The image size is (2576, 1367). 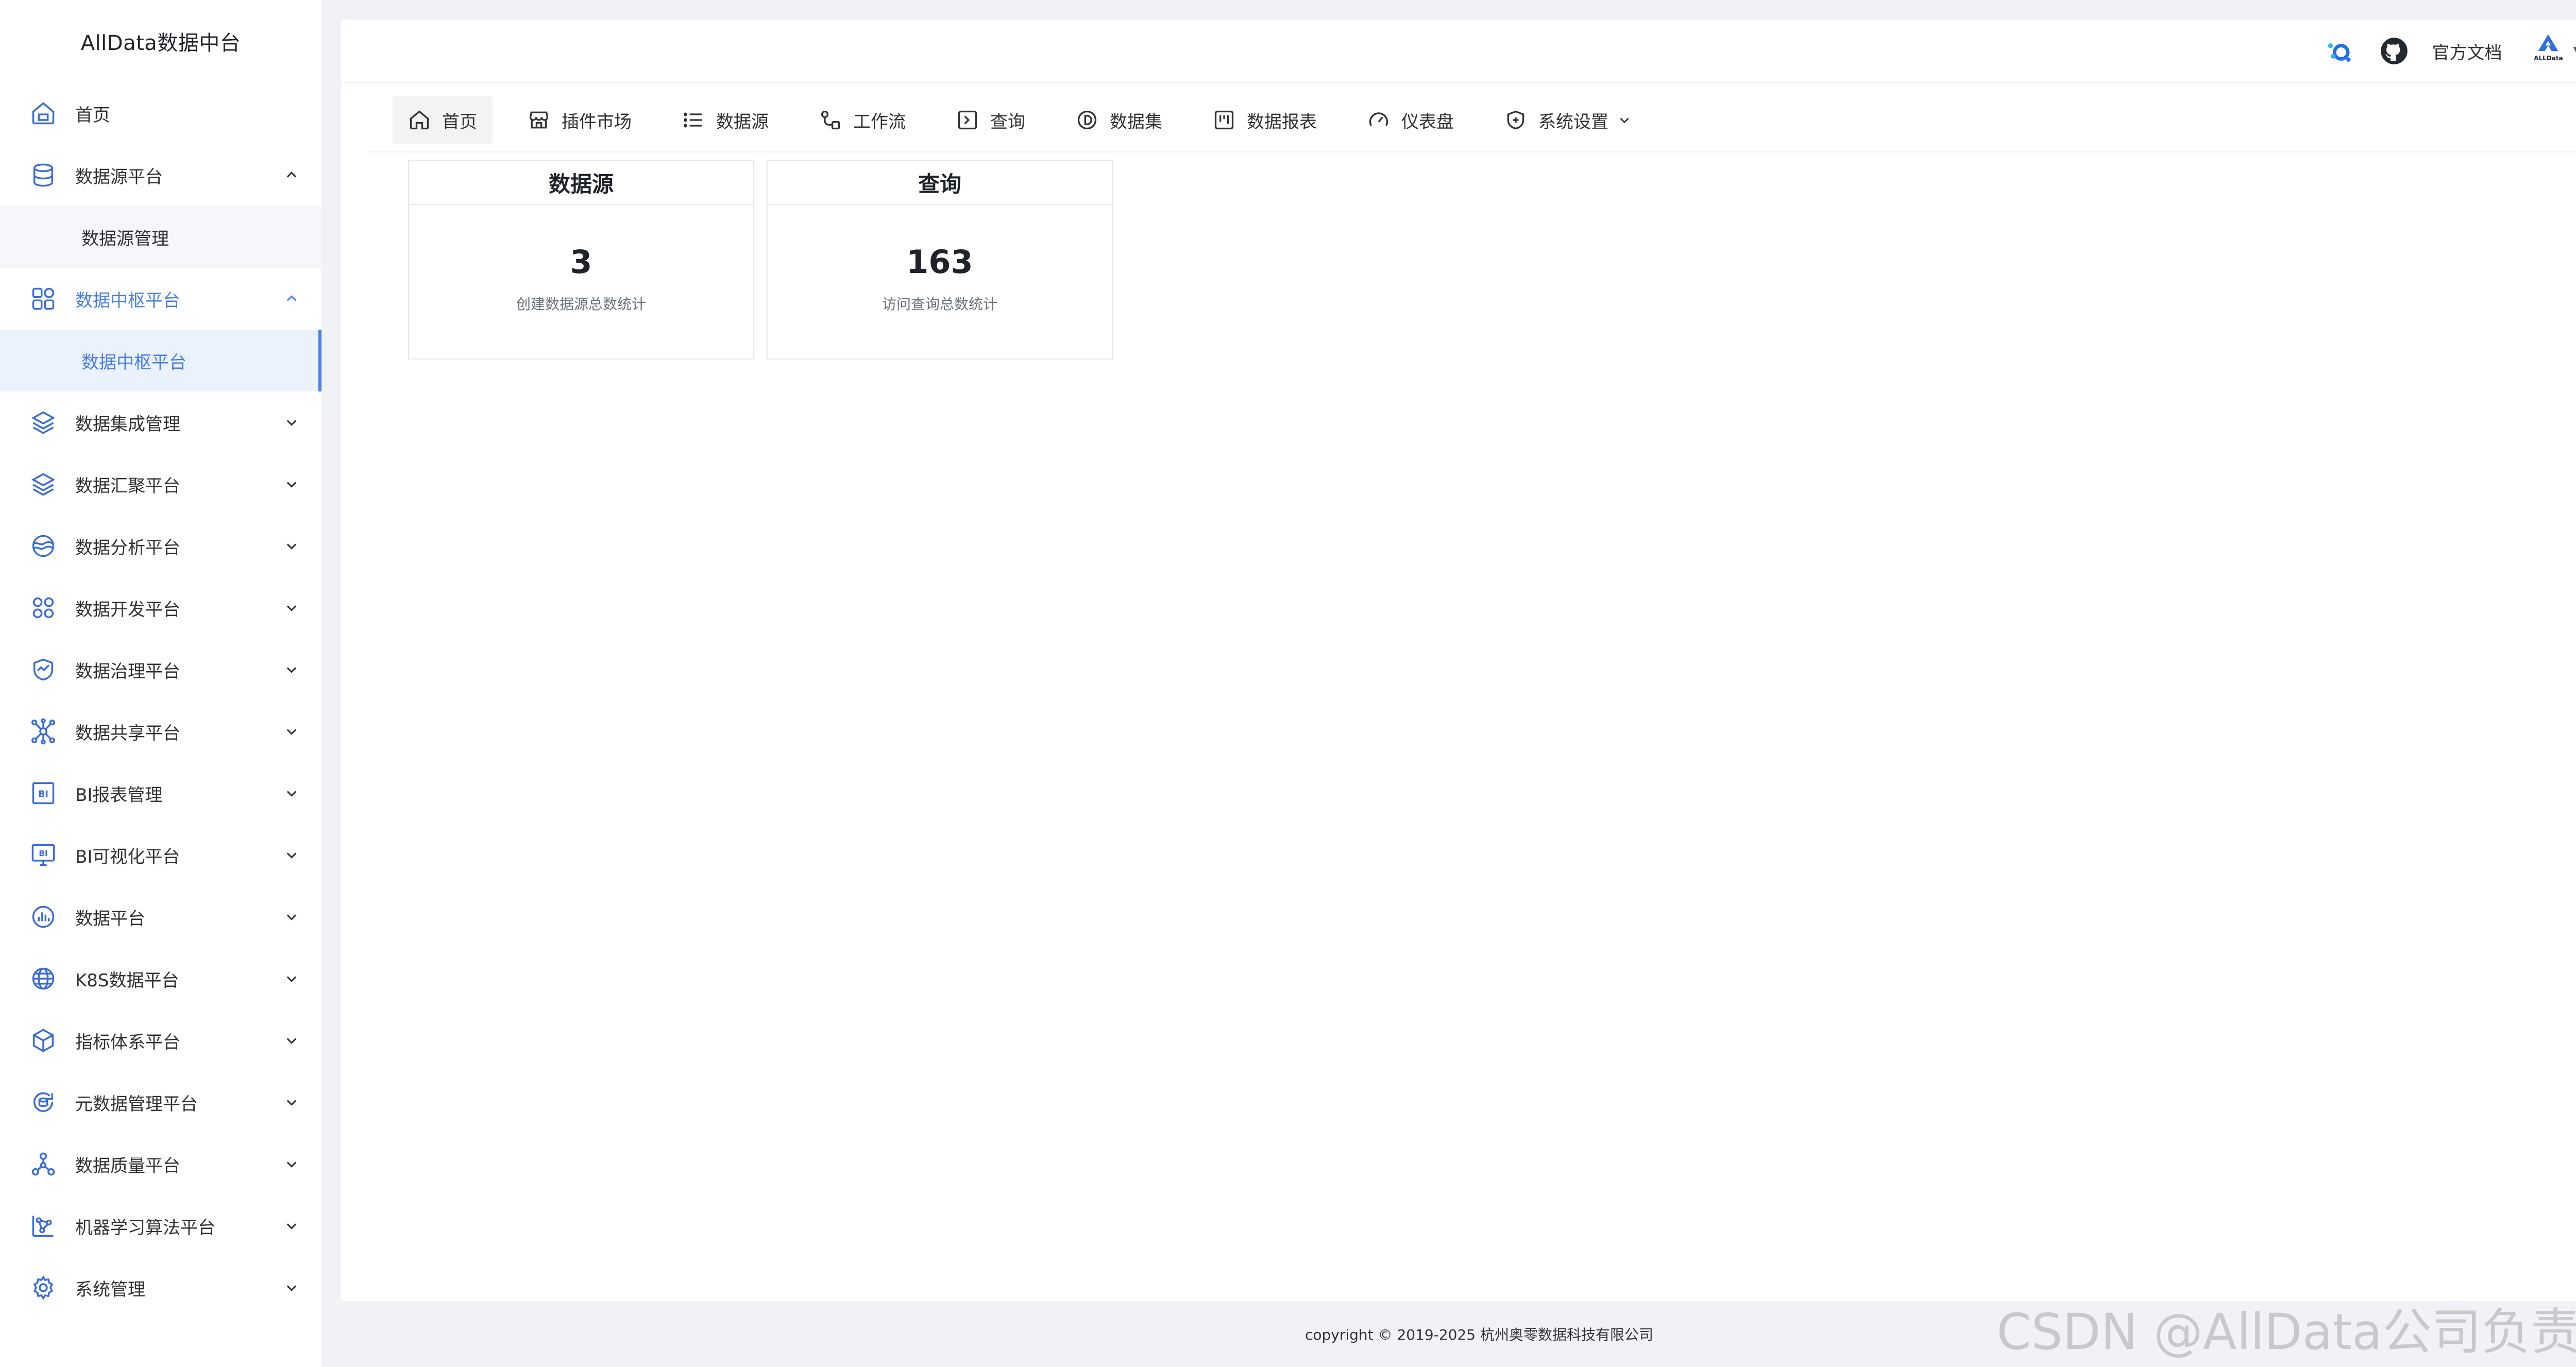 I want to click on top-nav-tabs: 首页 插件市场 数据源 工作流 查询 数据集 数据报表 仪表盘 系统设置, so click(x=1029, y=120).